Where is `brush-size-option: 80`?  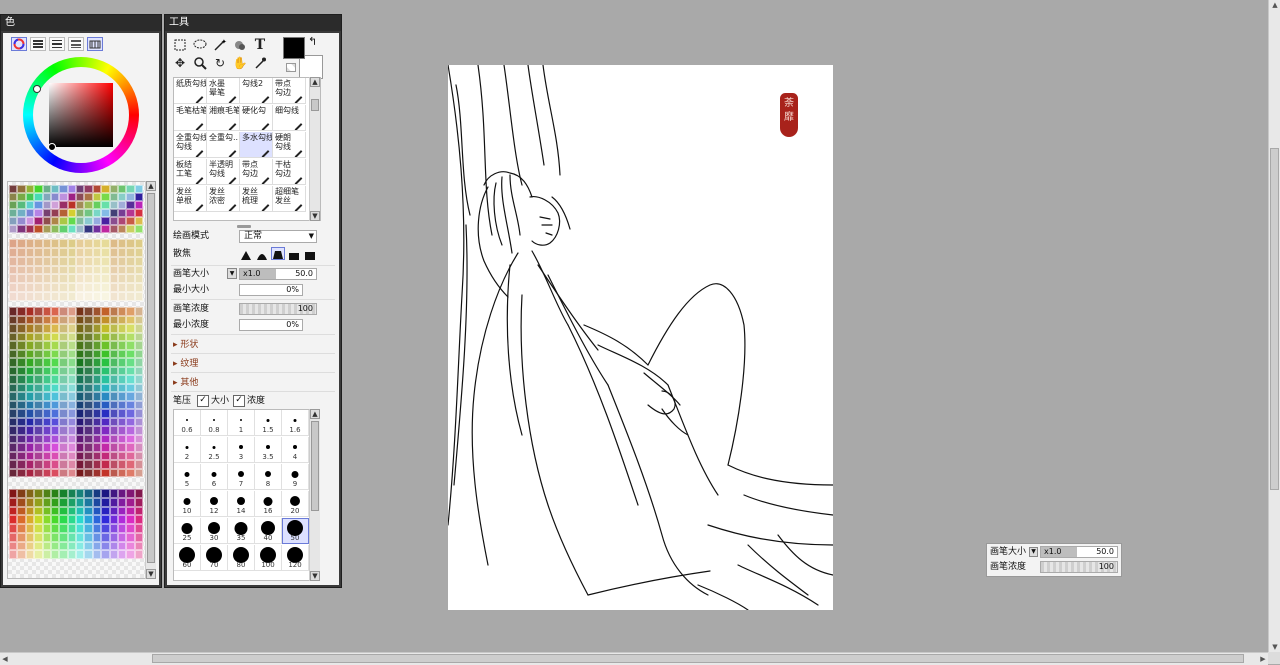
brush-size-option: 80 is located at coordinates (241, 558).